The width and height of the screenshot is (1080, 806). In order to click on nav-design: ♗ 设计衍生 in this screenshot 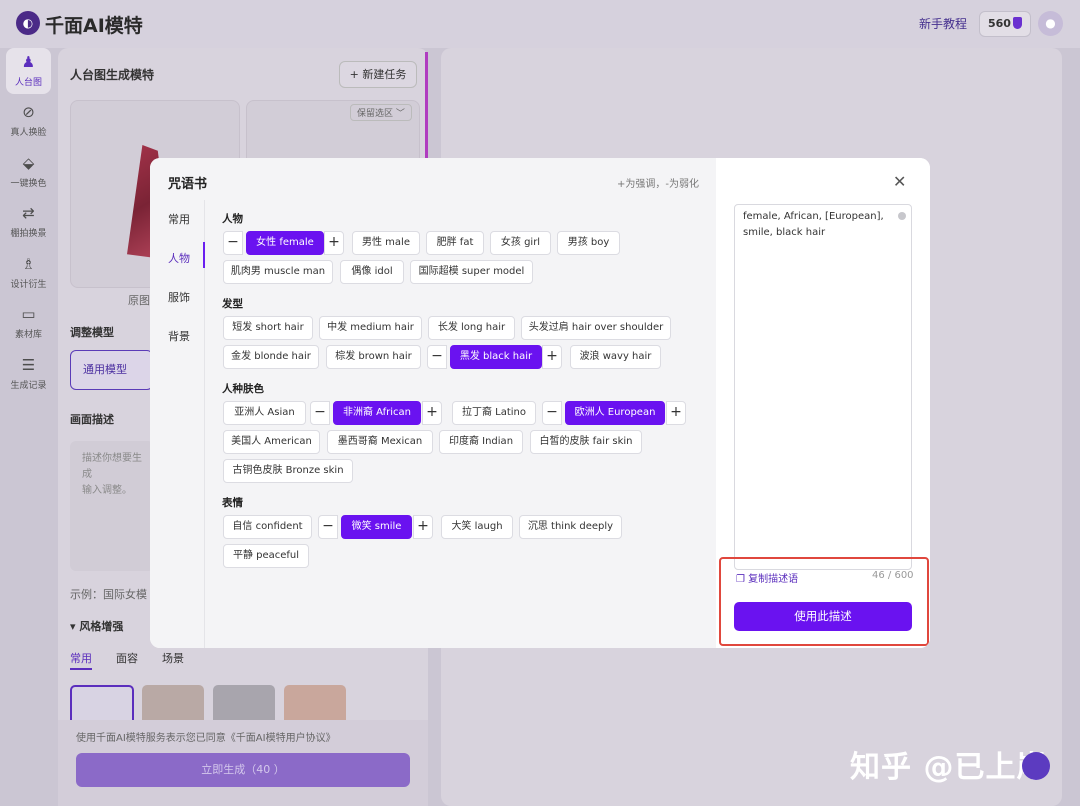, I will do `click(28, 273)`.